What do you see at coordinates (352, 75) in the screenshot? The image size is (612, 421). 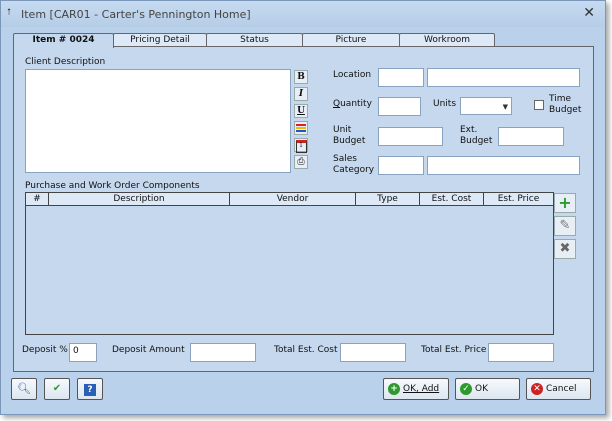 I see `location-label: Location` at bounding box center [352, 75].